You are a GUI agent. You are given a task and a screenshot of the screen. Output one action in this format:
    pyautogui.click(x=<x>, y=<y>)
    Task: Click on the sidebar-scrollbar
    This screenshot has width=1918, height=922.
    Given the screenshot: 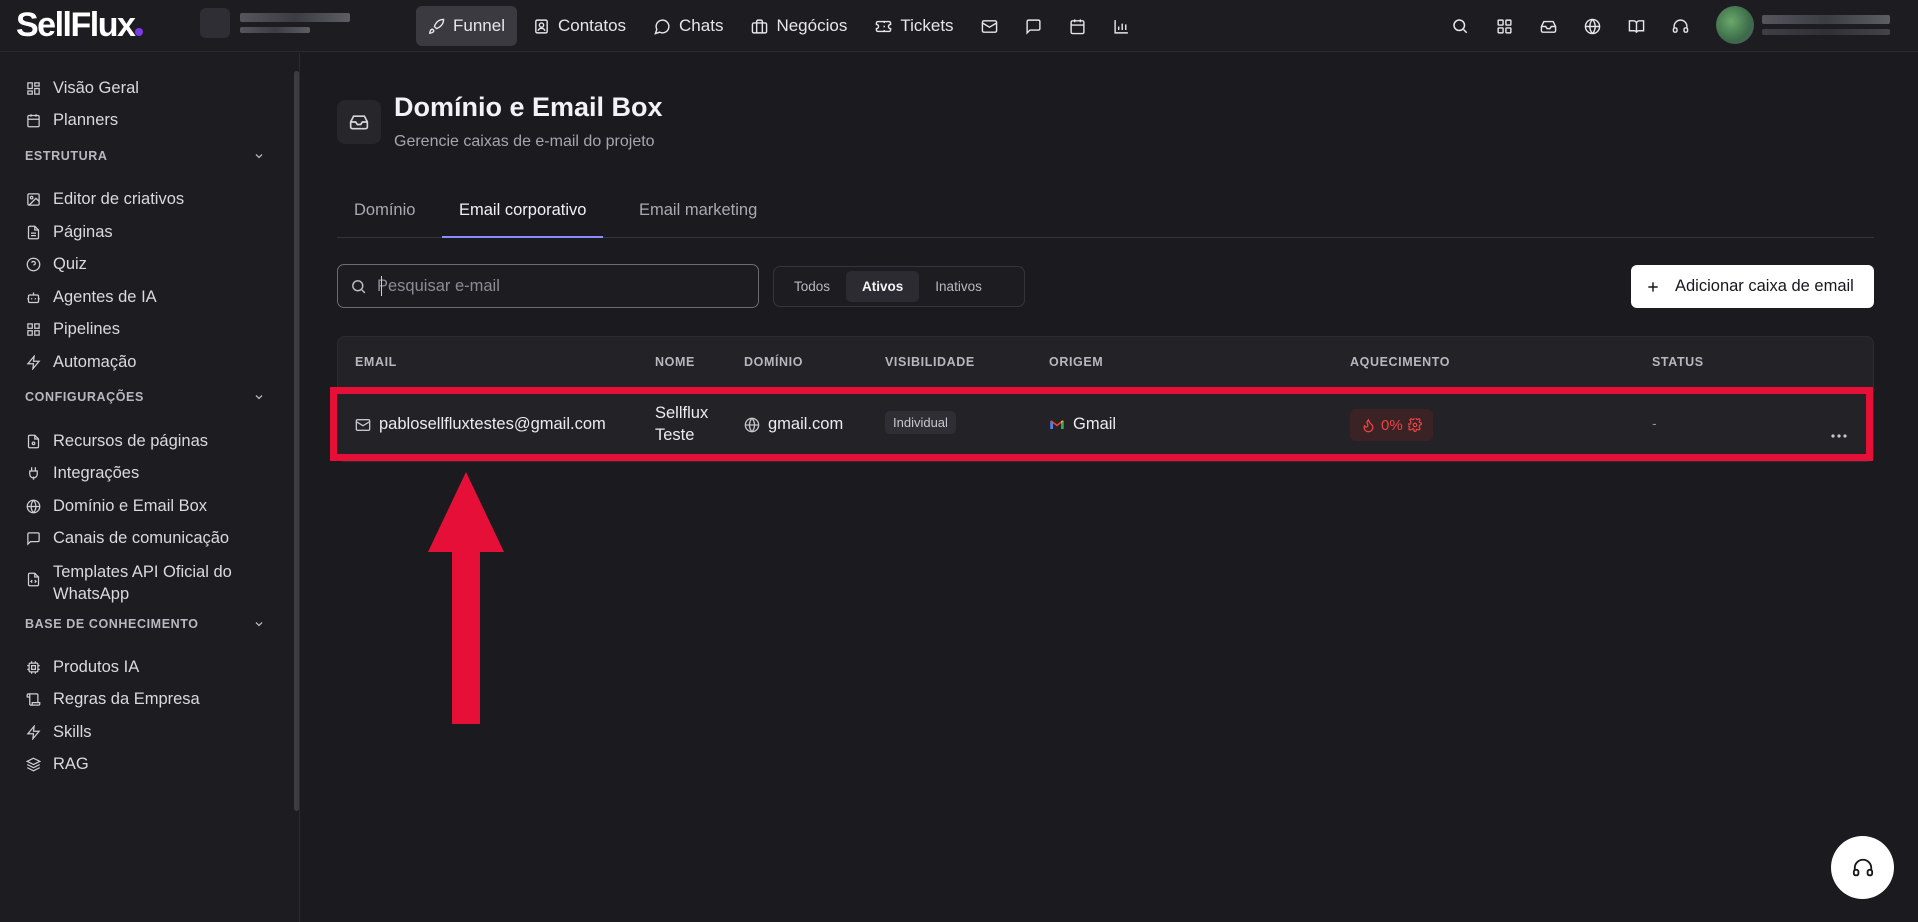 What is the action you would take?
    pyautogui.click(x=296, y=441)
    